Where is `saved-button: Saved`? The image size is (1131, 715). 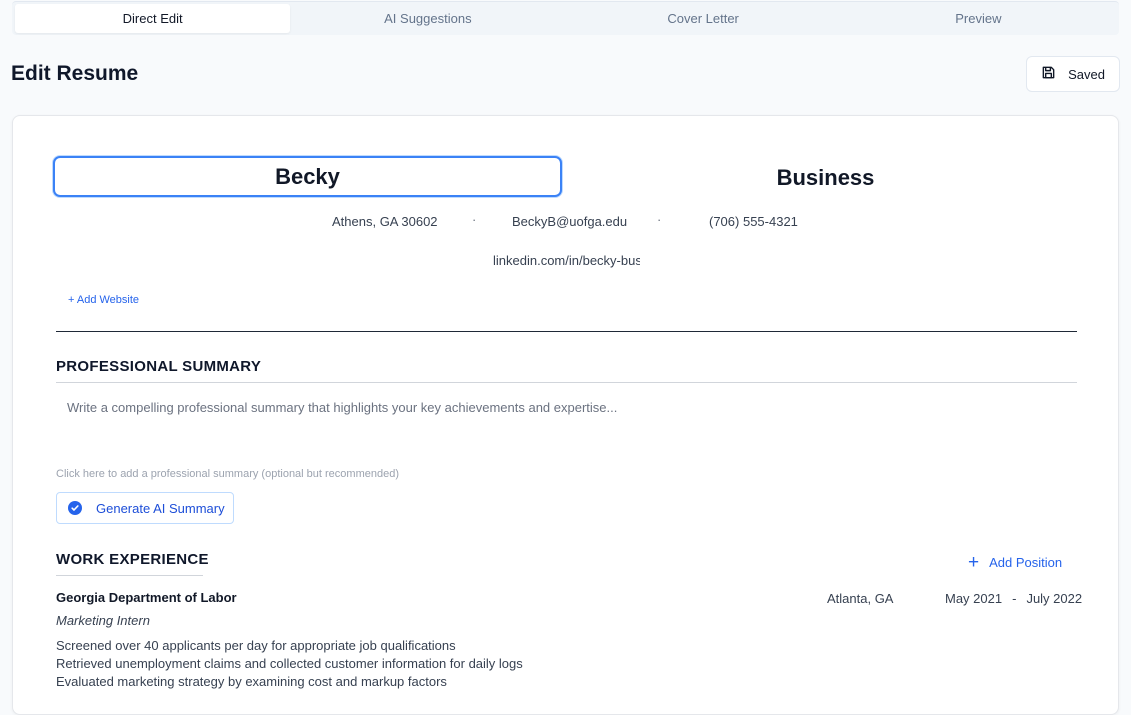
saved-button: Saved is located at coordinates (1073, 74).